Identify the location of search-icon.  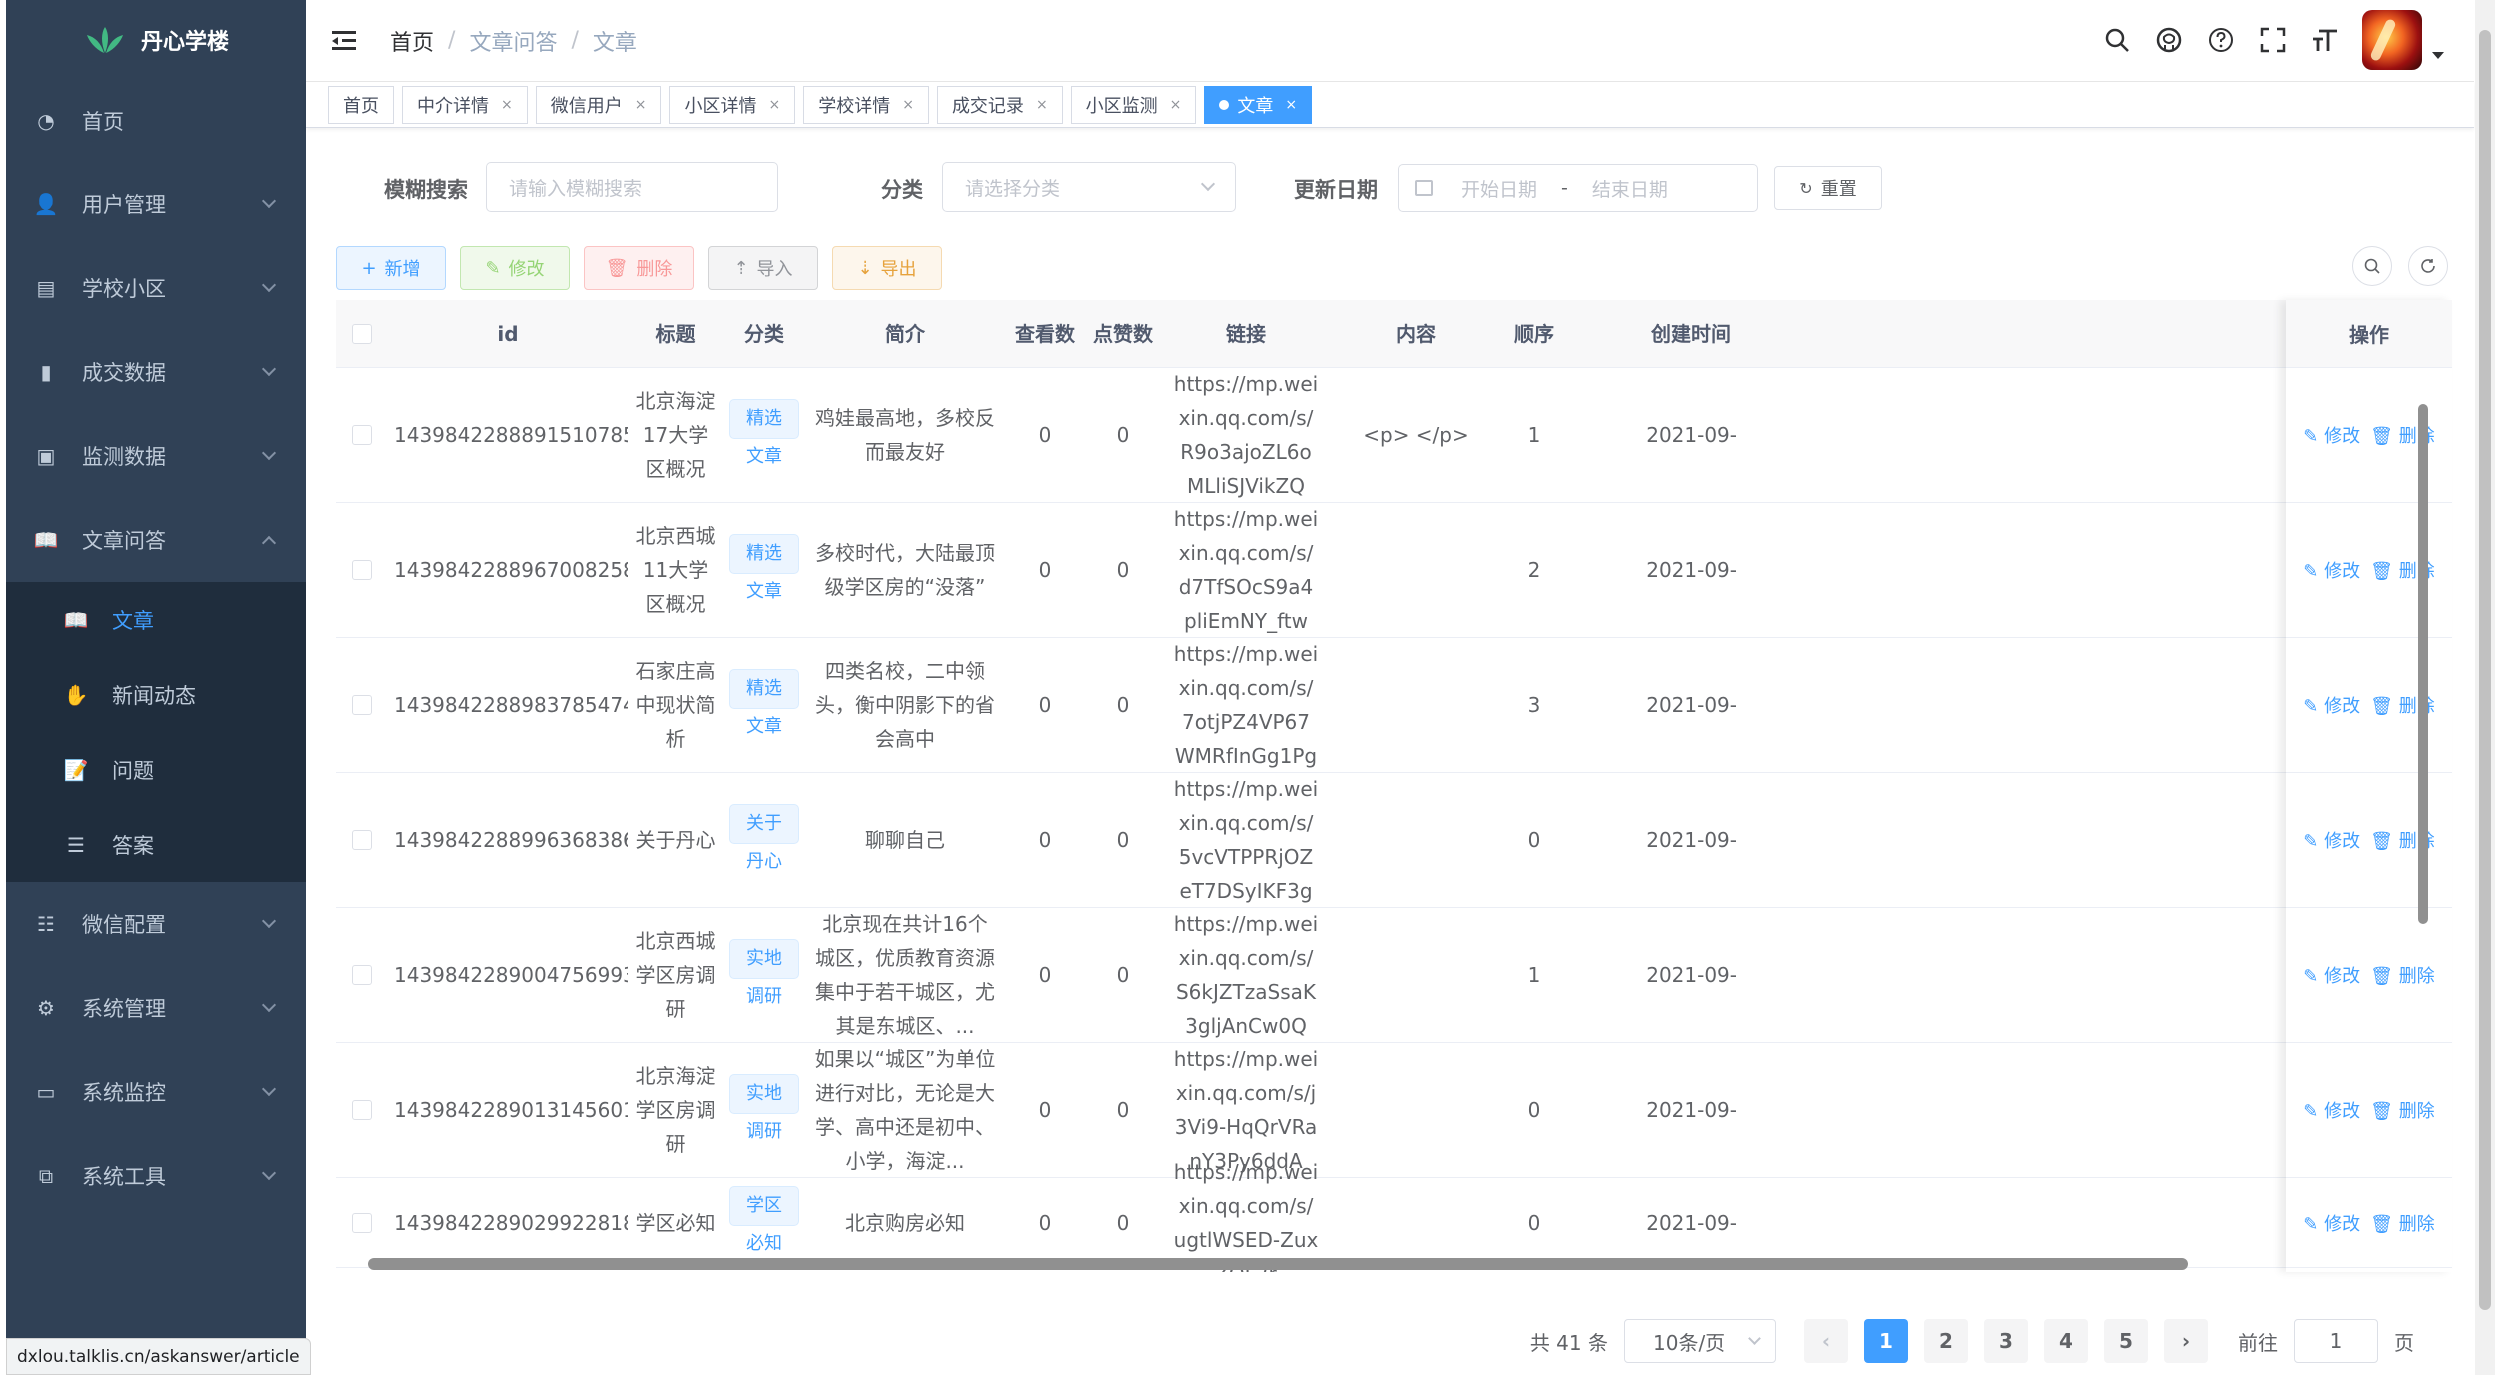
(2117, 40).